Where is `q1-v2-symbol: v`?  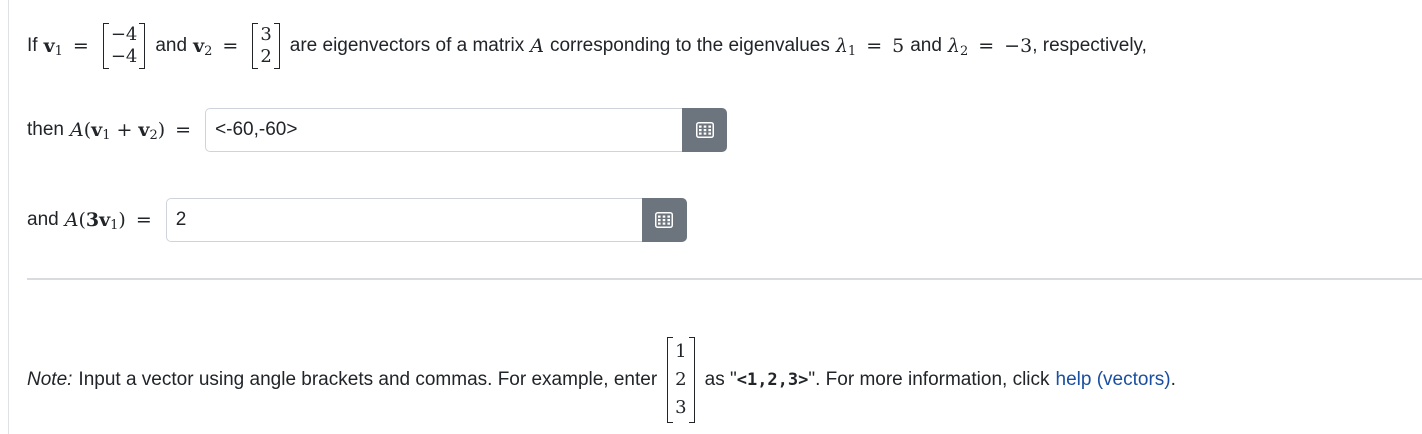
q1-v2-symbol: v is located at coordinates (144, 130).